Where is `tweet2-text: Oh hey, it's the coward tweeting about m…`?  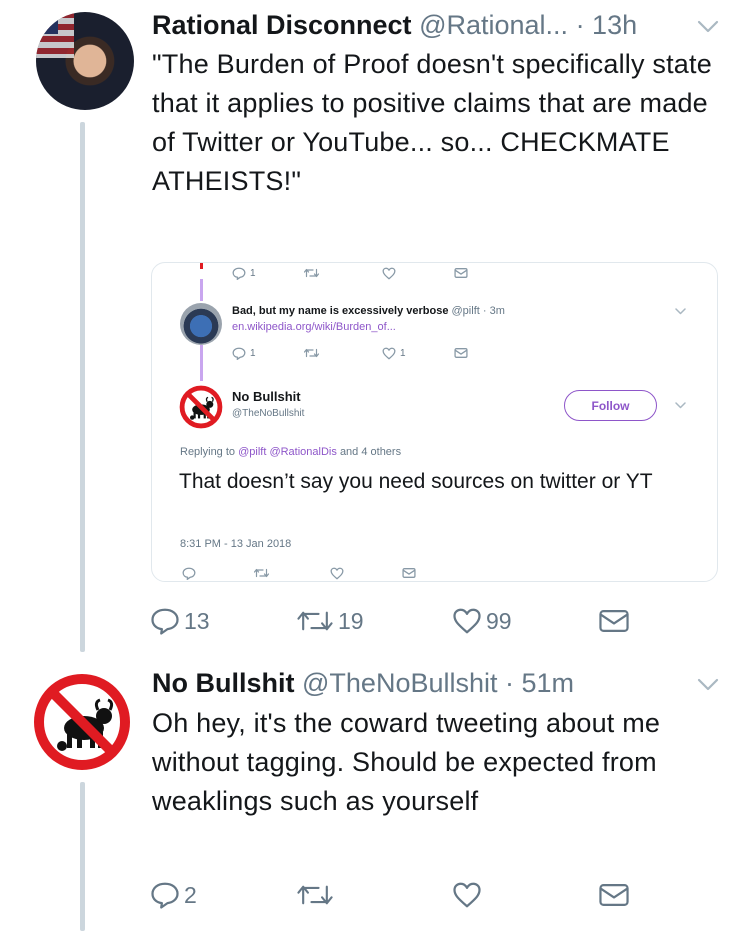 tweet2-text: Oh hey, it's the coward tweeting about m… is located at coordinates (406, 762).